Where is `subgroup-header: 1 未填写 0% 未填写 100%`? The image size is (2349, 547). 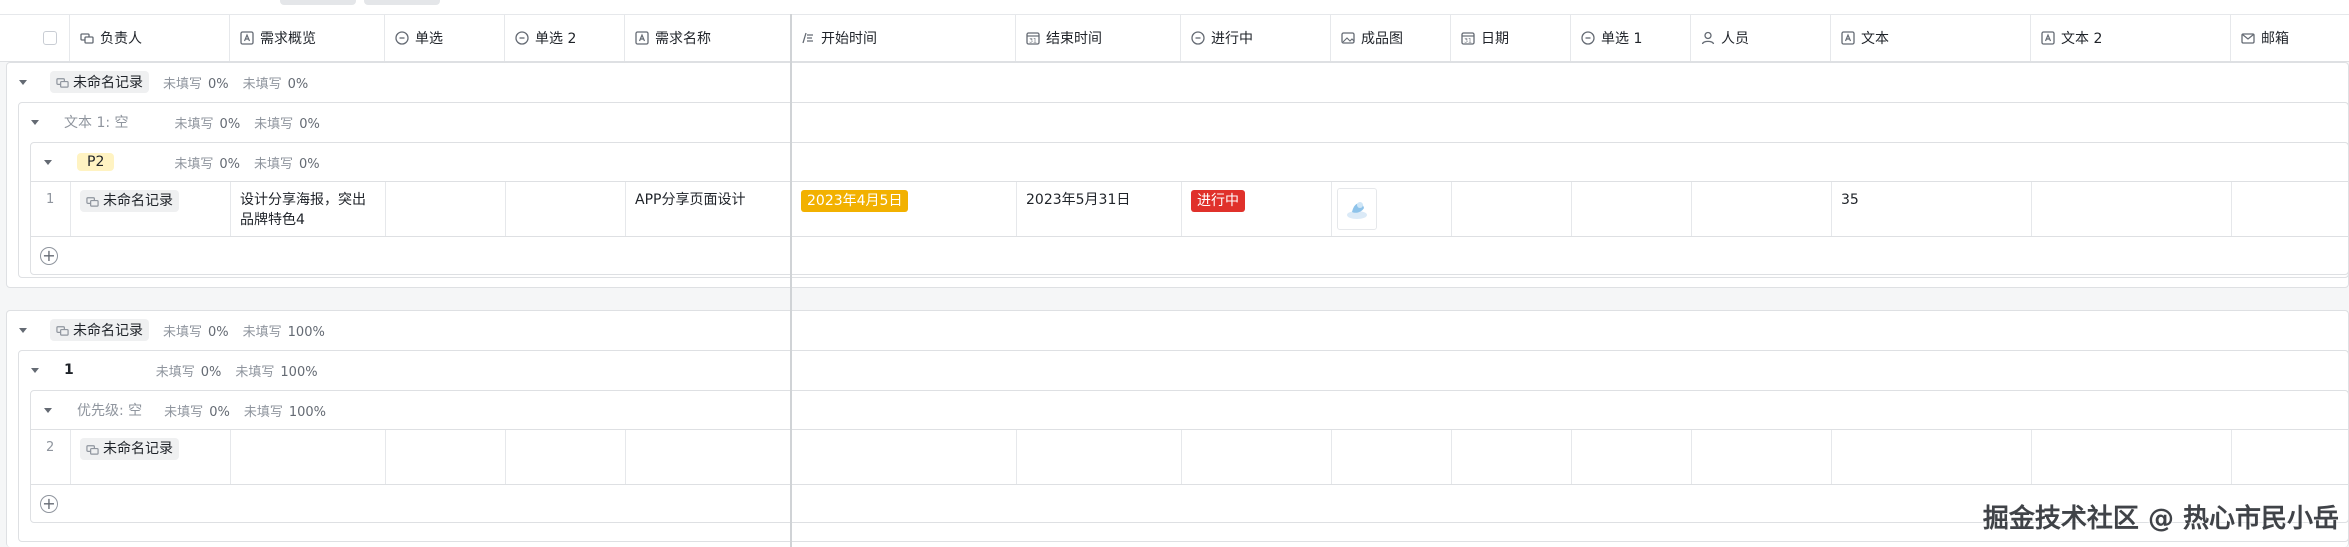 subgroup-header: 1 未填写 0% 未填写 100% is located at coordinates (174, 370).